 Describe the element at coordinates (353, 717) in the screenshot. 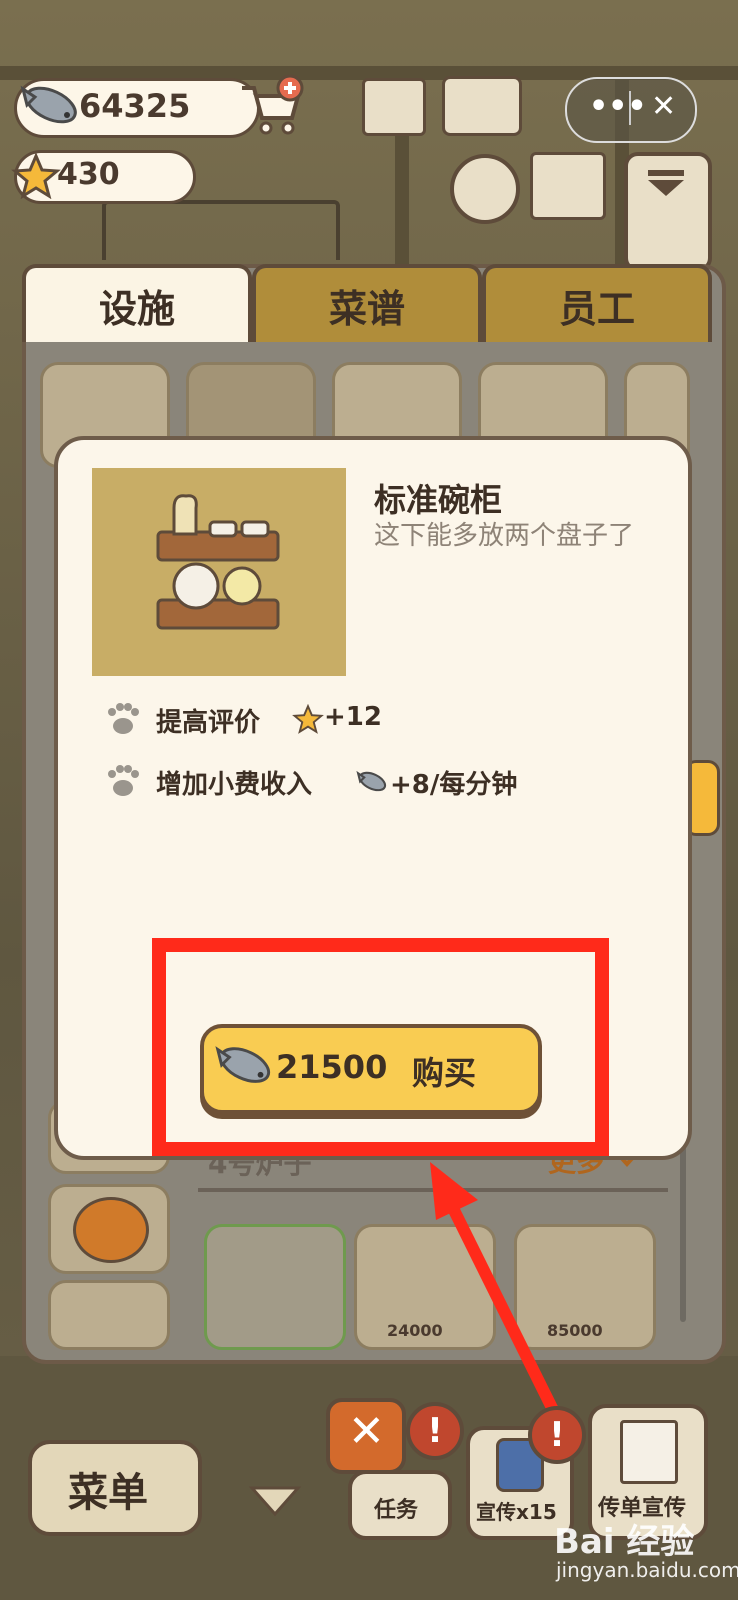

I see `stat-value: +12` at that location.